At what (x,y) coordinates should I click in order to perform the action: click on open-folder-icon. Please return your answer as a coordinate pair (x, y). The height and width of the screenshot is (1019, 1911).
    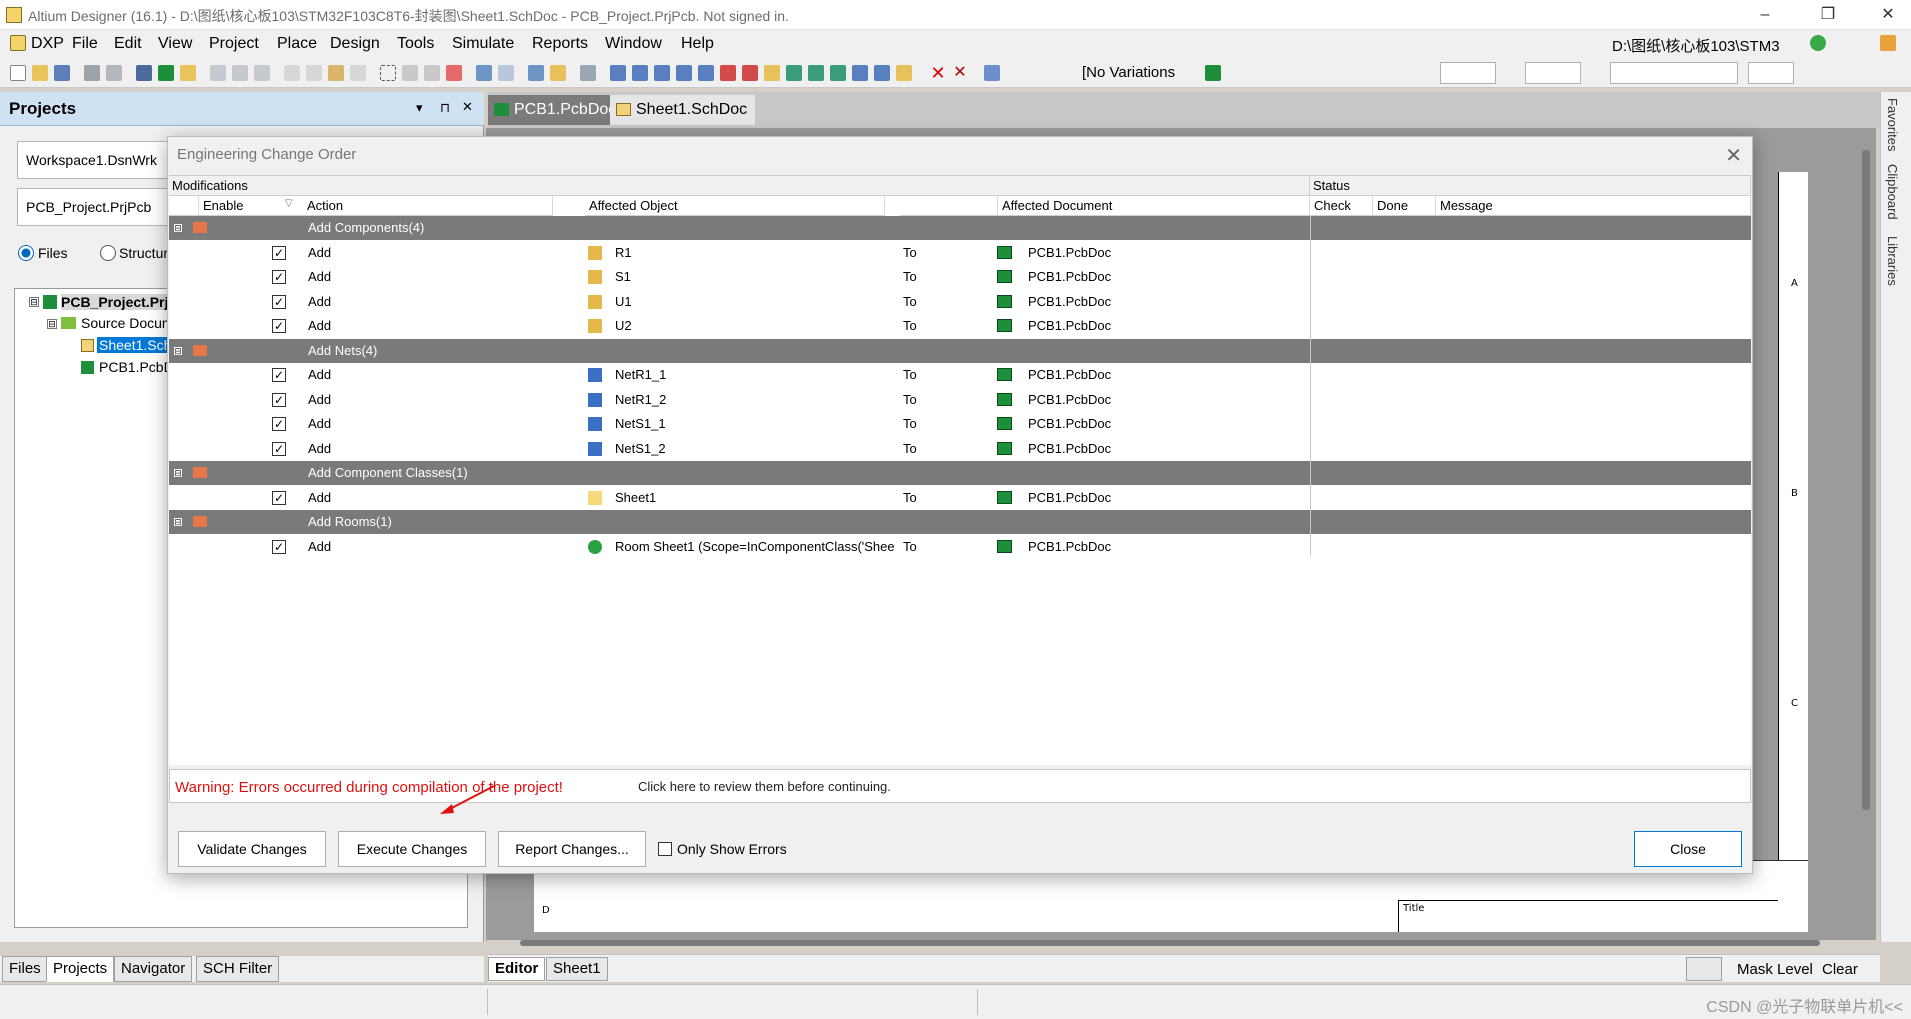
    Looking at the image, I should click on (40, 73).